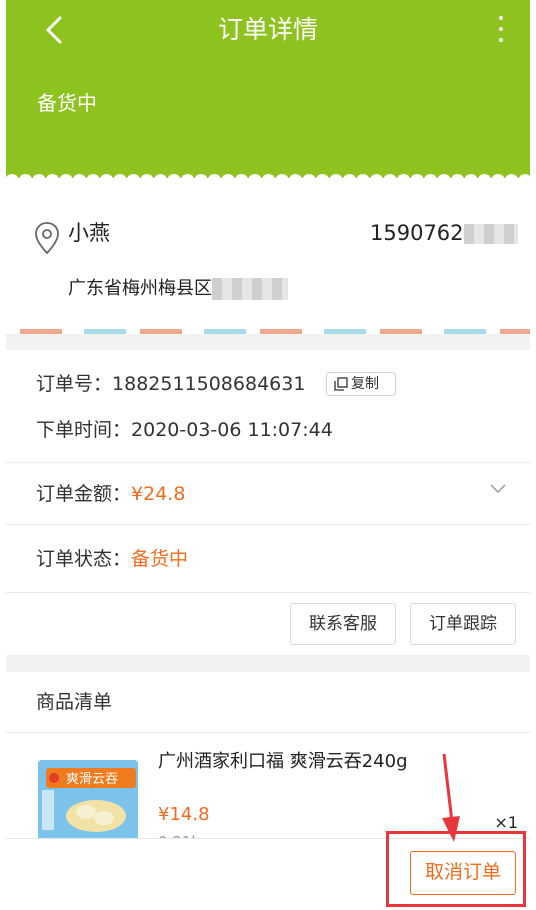 The height and width of the screenshot is (910, 536). I want to click on order-status-label: 订单状态：, so click(84, 559).